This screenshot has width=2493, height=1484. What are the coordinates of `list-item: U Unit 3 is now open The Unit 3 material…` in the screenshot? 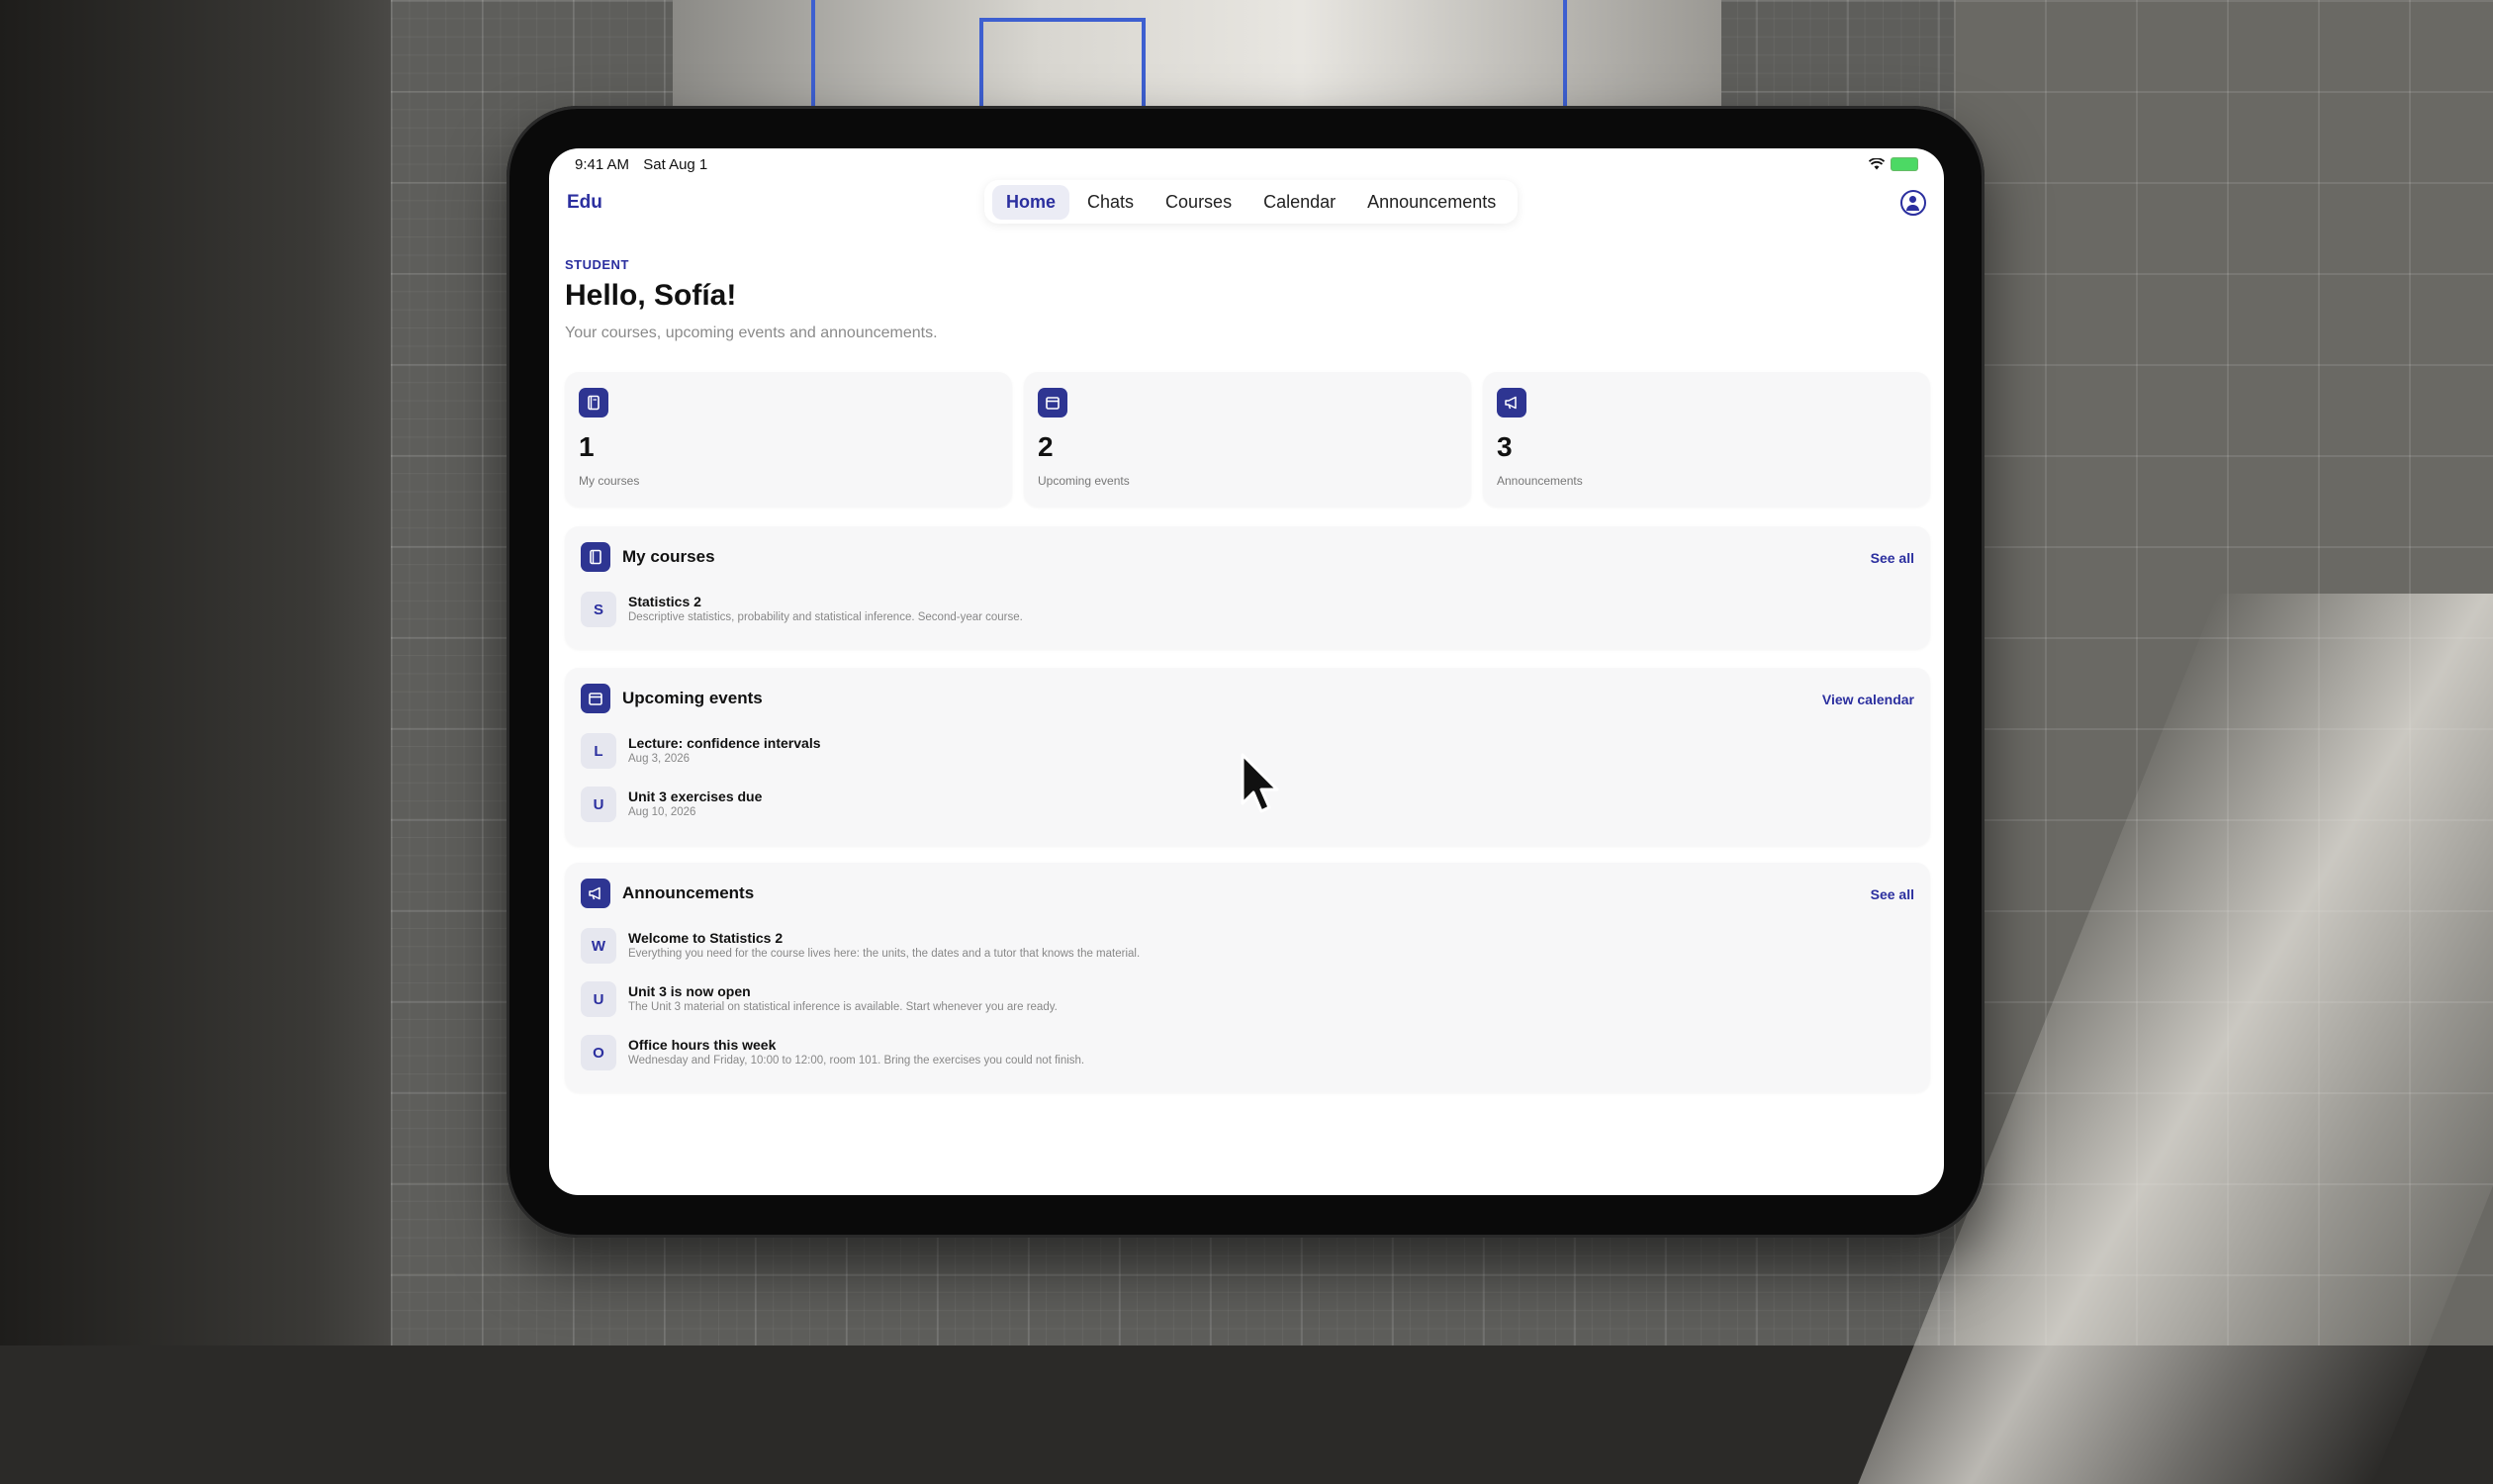 It's located at (819, 999).